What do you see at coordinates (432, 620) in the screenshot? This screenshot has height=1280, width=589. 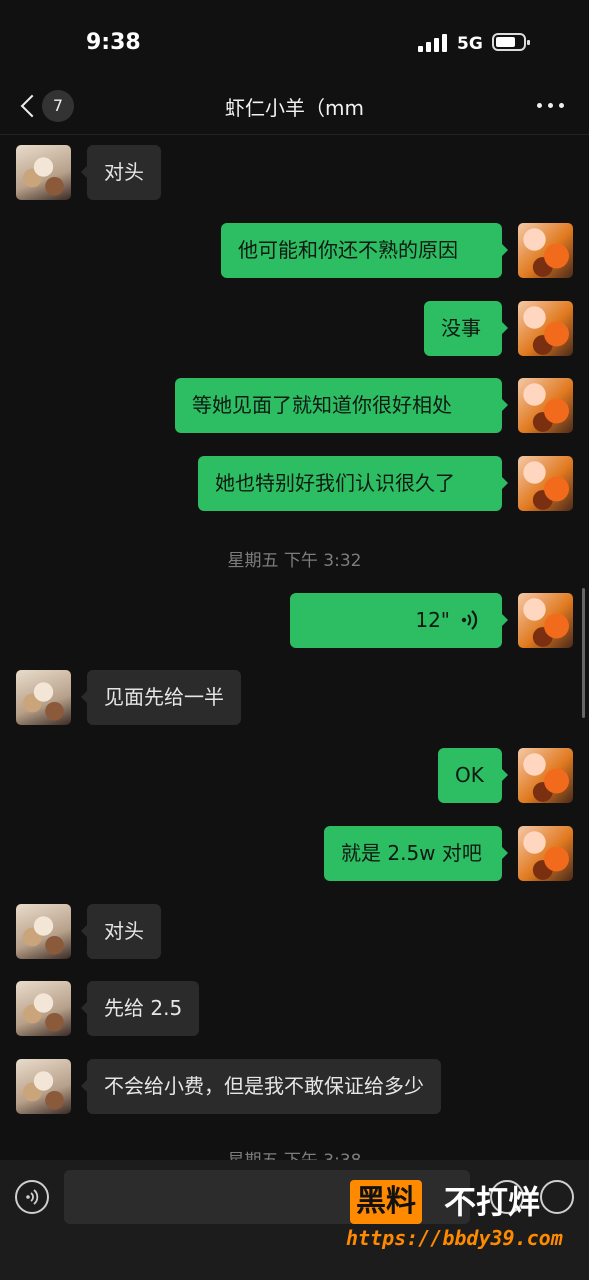 I see `voice-duration: 12"` at bounding box center [432, 620].